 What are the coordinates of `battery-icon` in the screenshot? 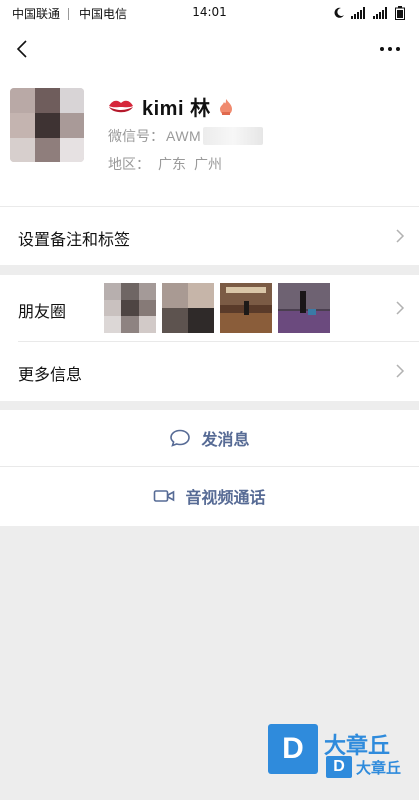 It's located at (400, 13).